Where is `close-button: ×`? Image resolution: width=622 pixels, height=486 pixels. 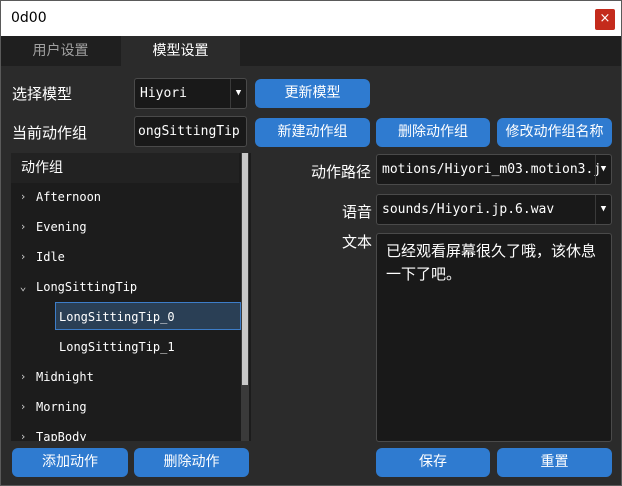
close-button: × is located at coordinates (605, 19).